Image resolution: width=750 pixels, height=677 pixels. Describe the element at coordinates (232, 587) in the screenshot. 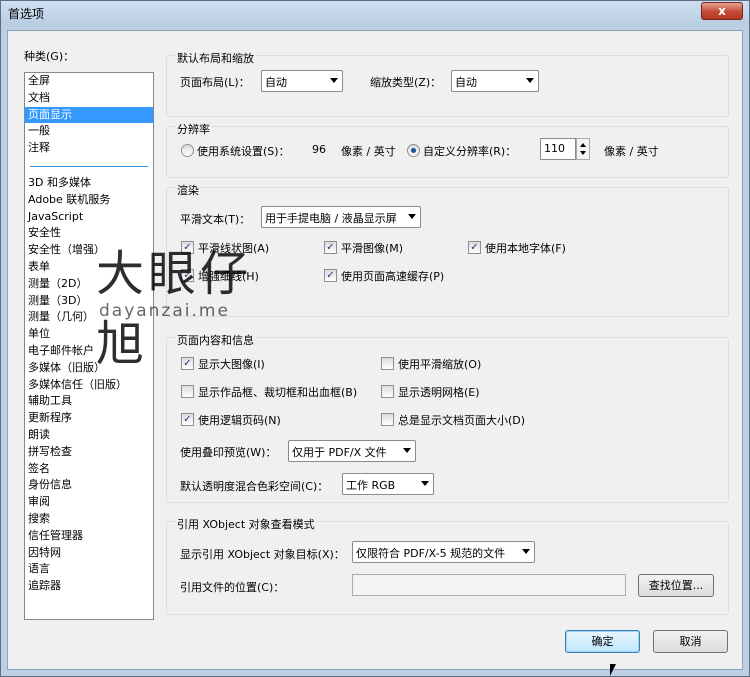

I see `referenced-file-location-label: 引用文件的位置(C)：` at that location.